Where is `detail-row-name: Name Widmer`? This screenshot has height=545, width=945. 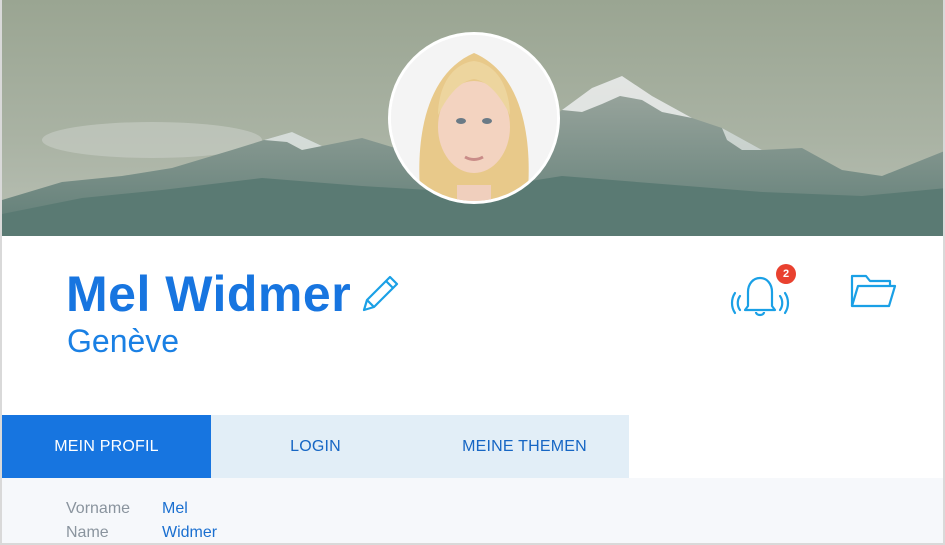 detail-row-name: Name Widmer is located at coordinates (142, 532).